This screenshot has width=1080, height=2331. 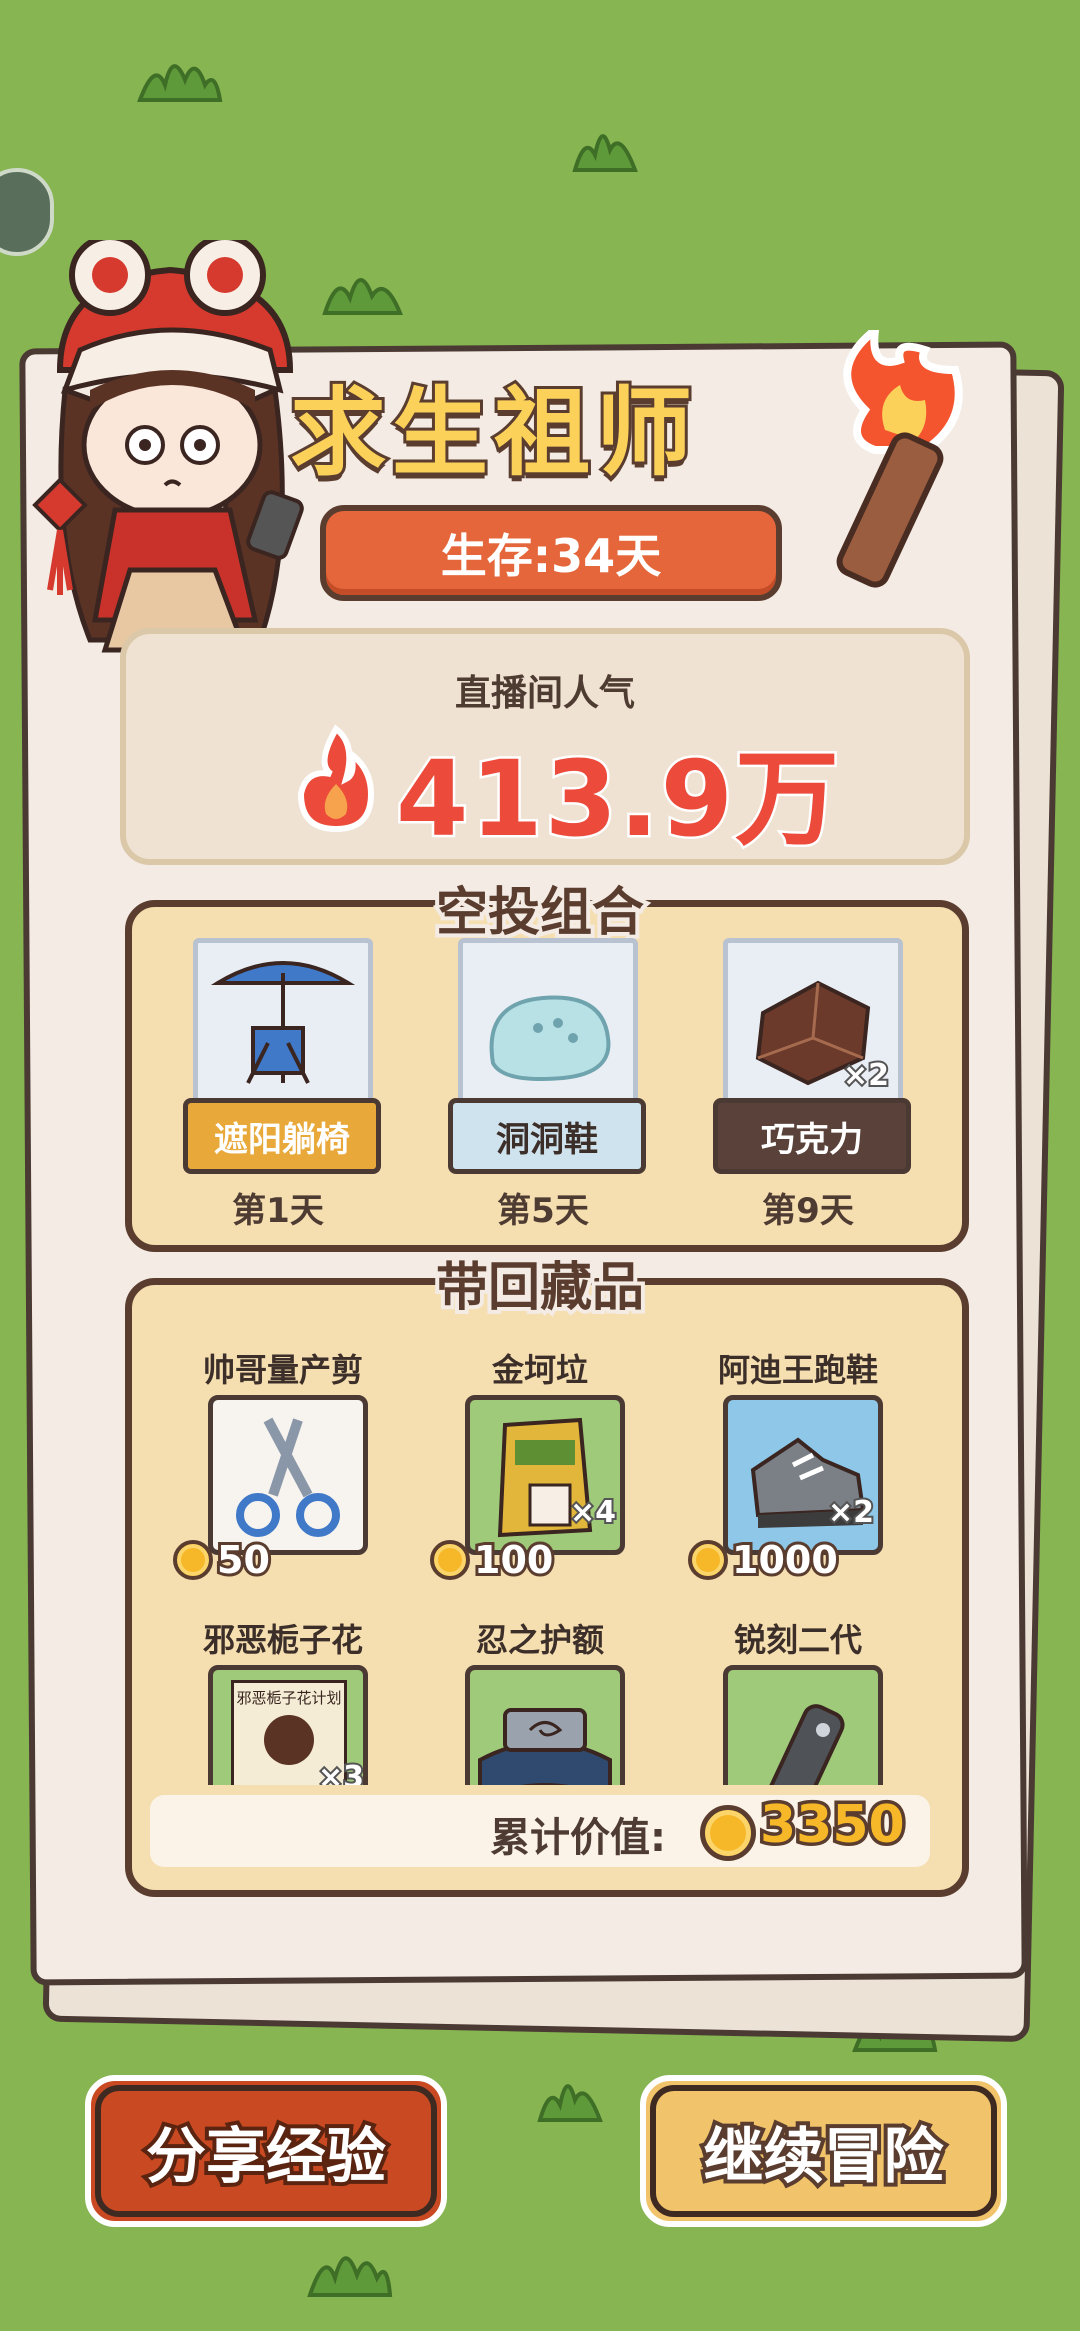 What do you see at coordinates (544, 693) in the screenshot?
I see `popularity-label: 直播间人气` at bounding box center [544, 693].